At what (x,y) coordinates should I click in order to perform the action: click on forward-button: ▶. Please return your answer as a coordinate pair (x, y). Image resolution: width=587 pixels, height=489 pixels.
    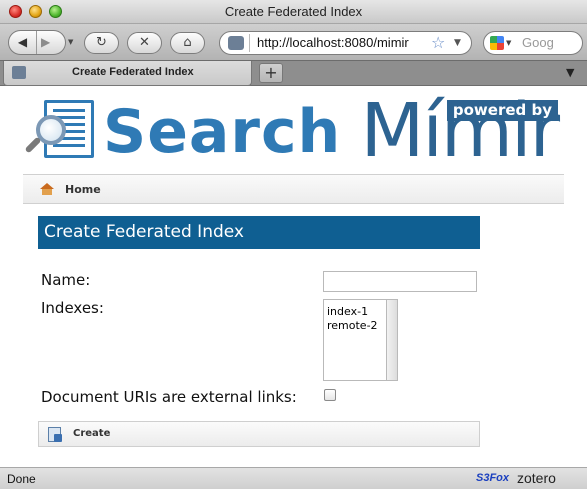
    Looking at the image, I should click on (45, 42).